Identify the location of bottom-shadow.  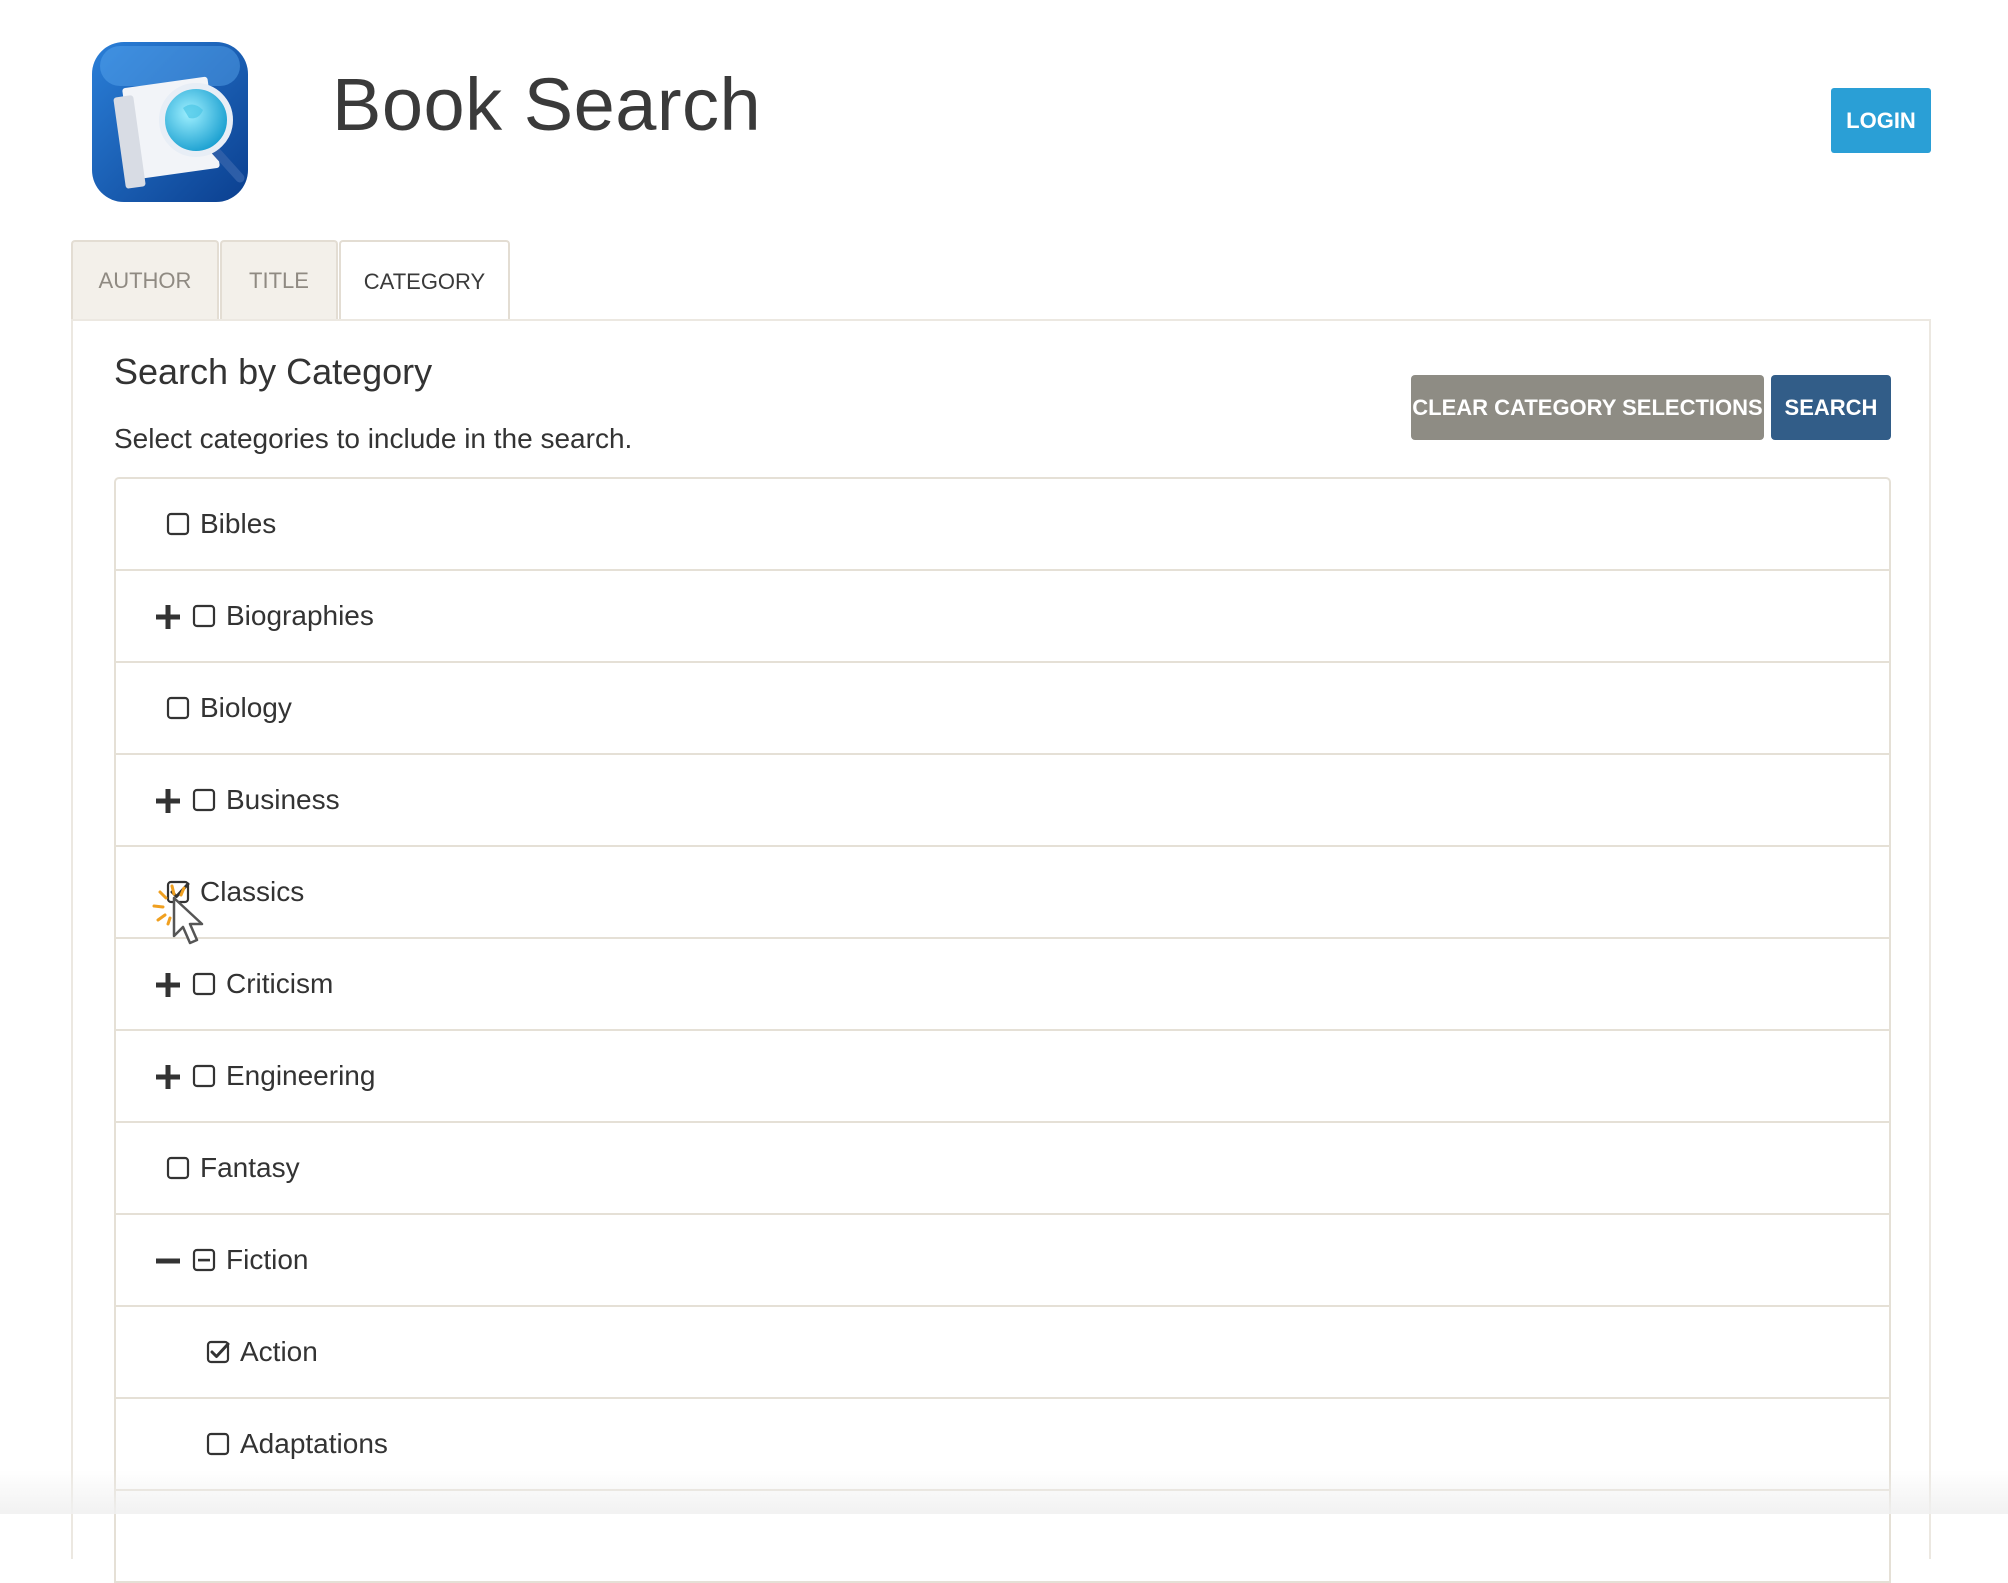
(1004, 1492).